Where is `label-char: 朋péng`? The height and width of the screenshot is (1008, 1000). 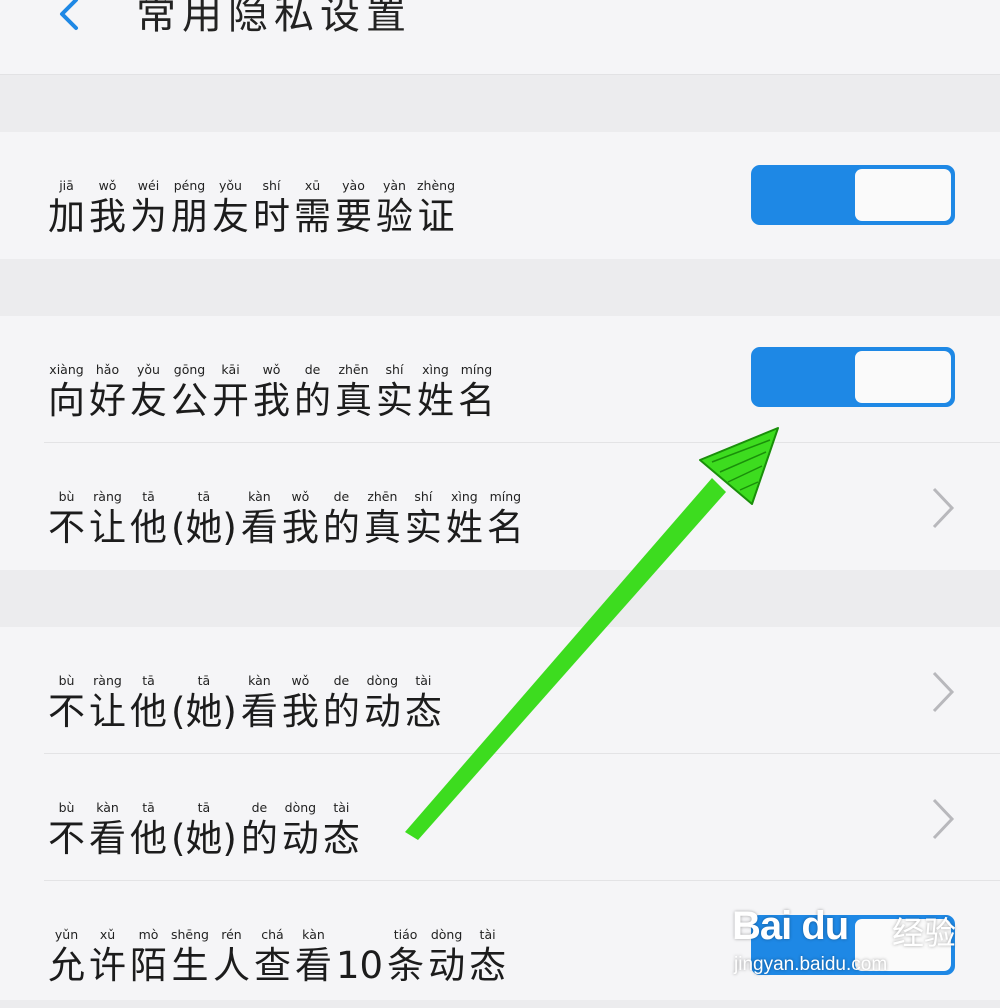 label-char: 朋péng is located at coordinates (189, 208).